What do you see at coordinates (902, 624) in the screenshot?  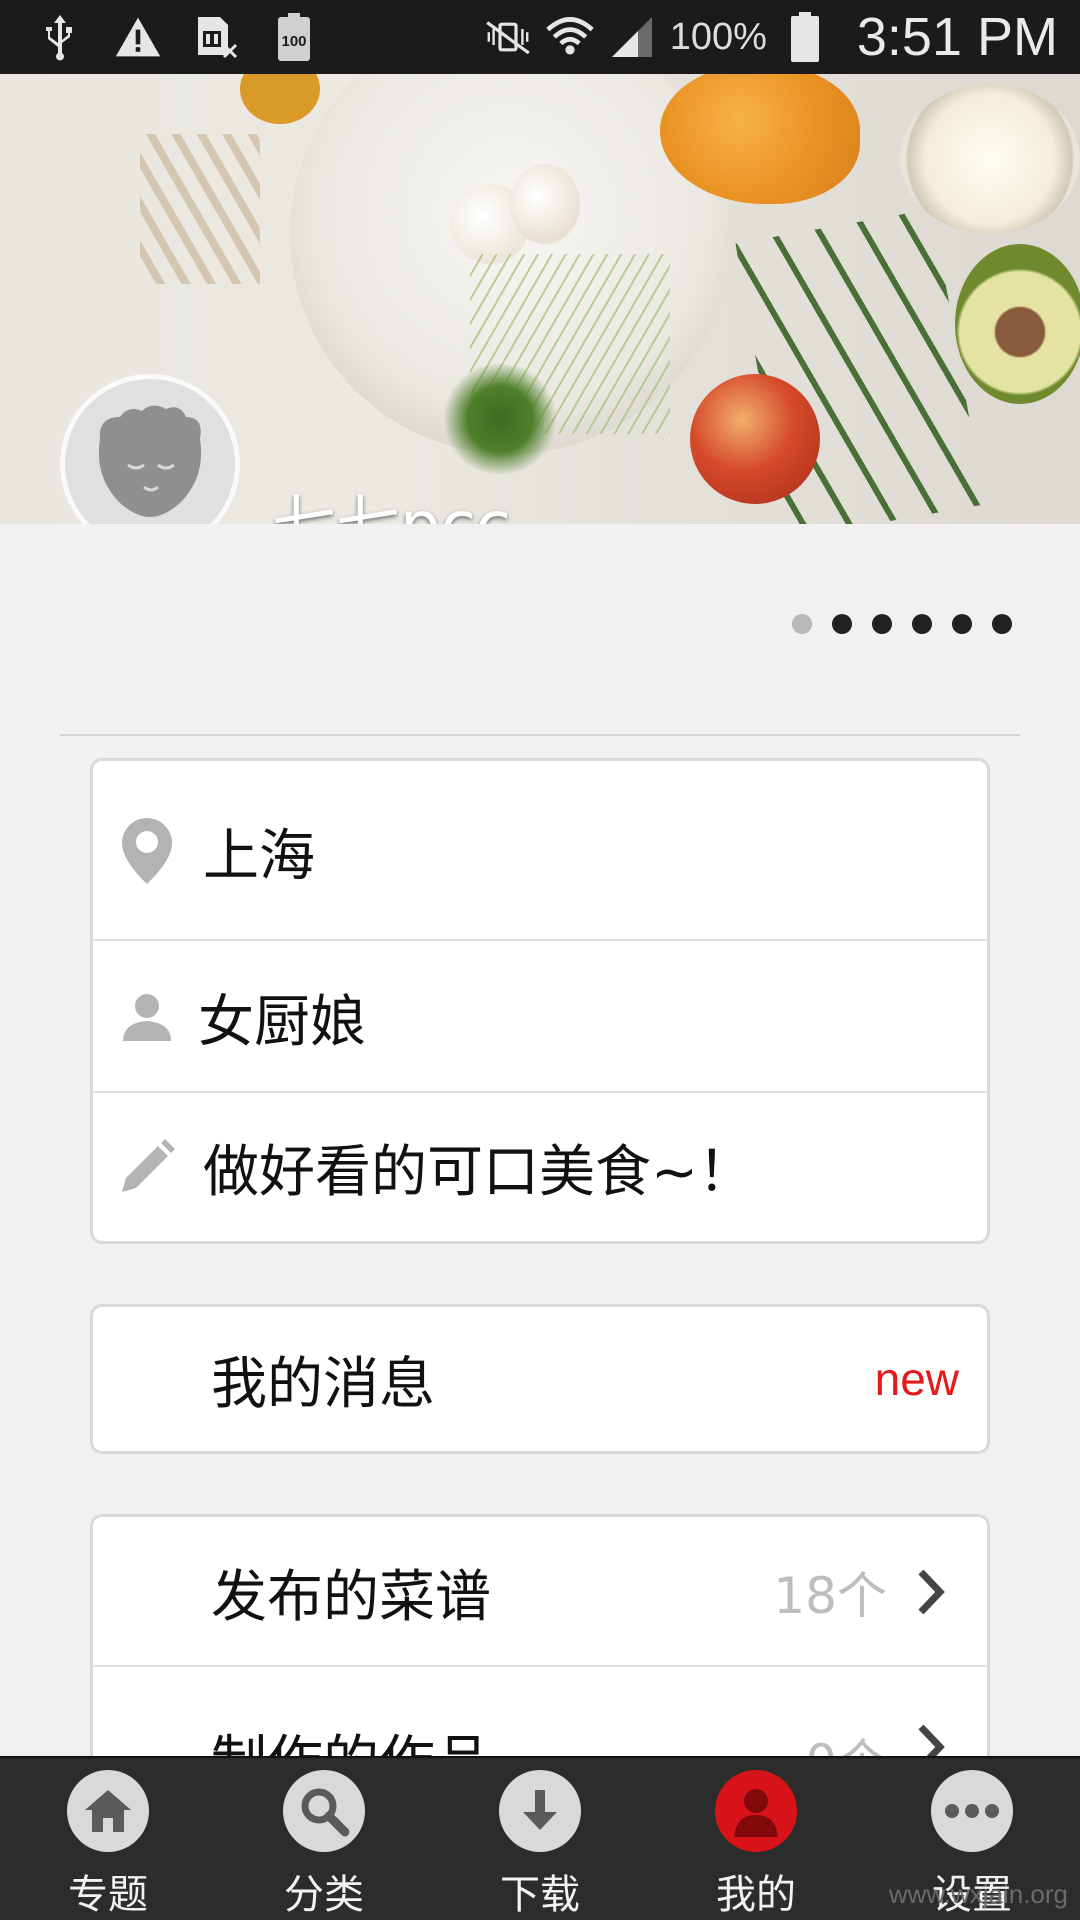 I see `header-pager-dots` at bounding box center [902, 624].